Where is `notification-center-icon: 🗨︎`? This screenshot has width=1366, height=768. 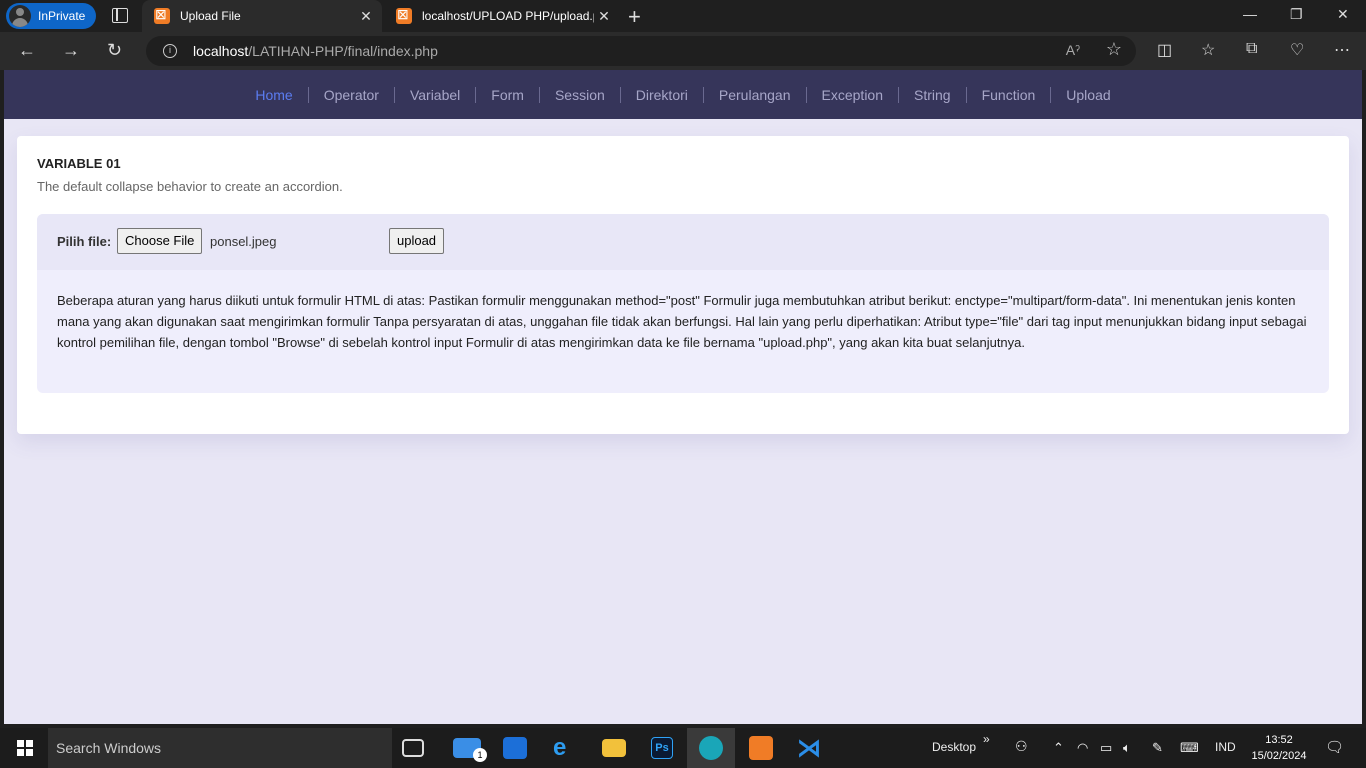 notification-center-icon: 🗨︎ is located at coordinates (1334, 747).